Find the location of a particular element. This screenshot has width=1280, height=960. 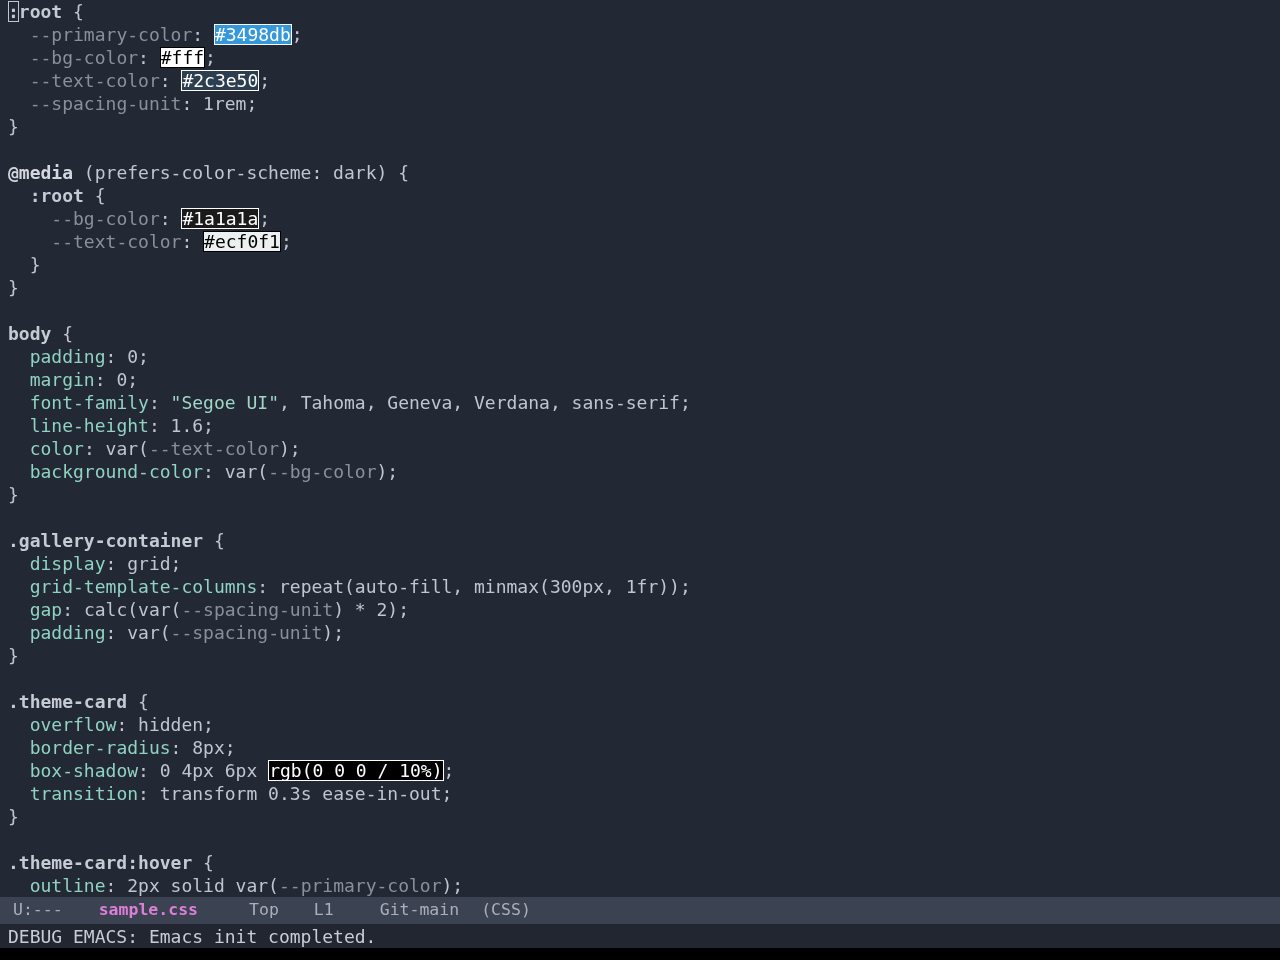

code-text: padding: var(--spacing-unit); is located at coordinates (186, 633).